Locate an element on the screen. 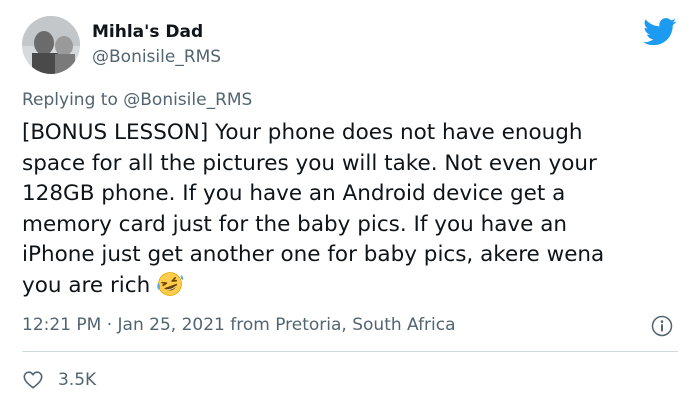 The image size is (700, 405). twitter-bird-icon is located at coordinates (660, 32).